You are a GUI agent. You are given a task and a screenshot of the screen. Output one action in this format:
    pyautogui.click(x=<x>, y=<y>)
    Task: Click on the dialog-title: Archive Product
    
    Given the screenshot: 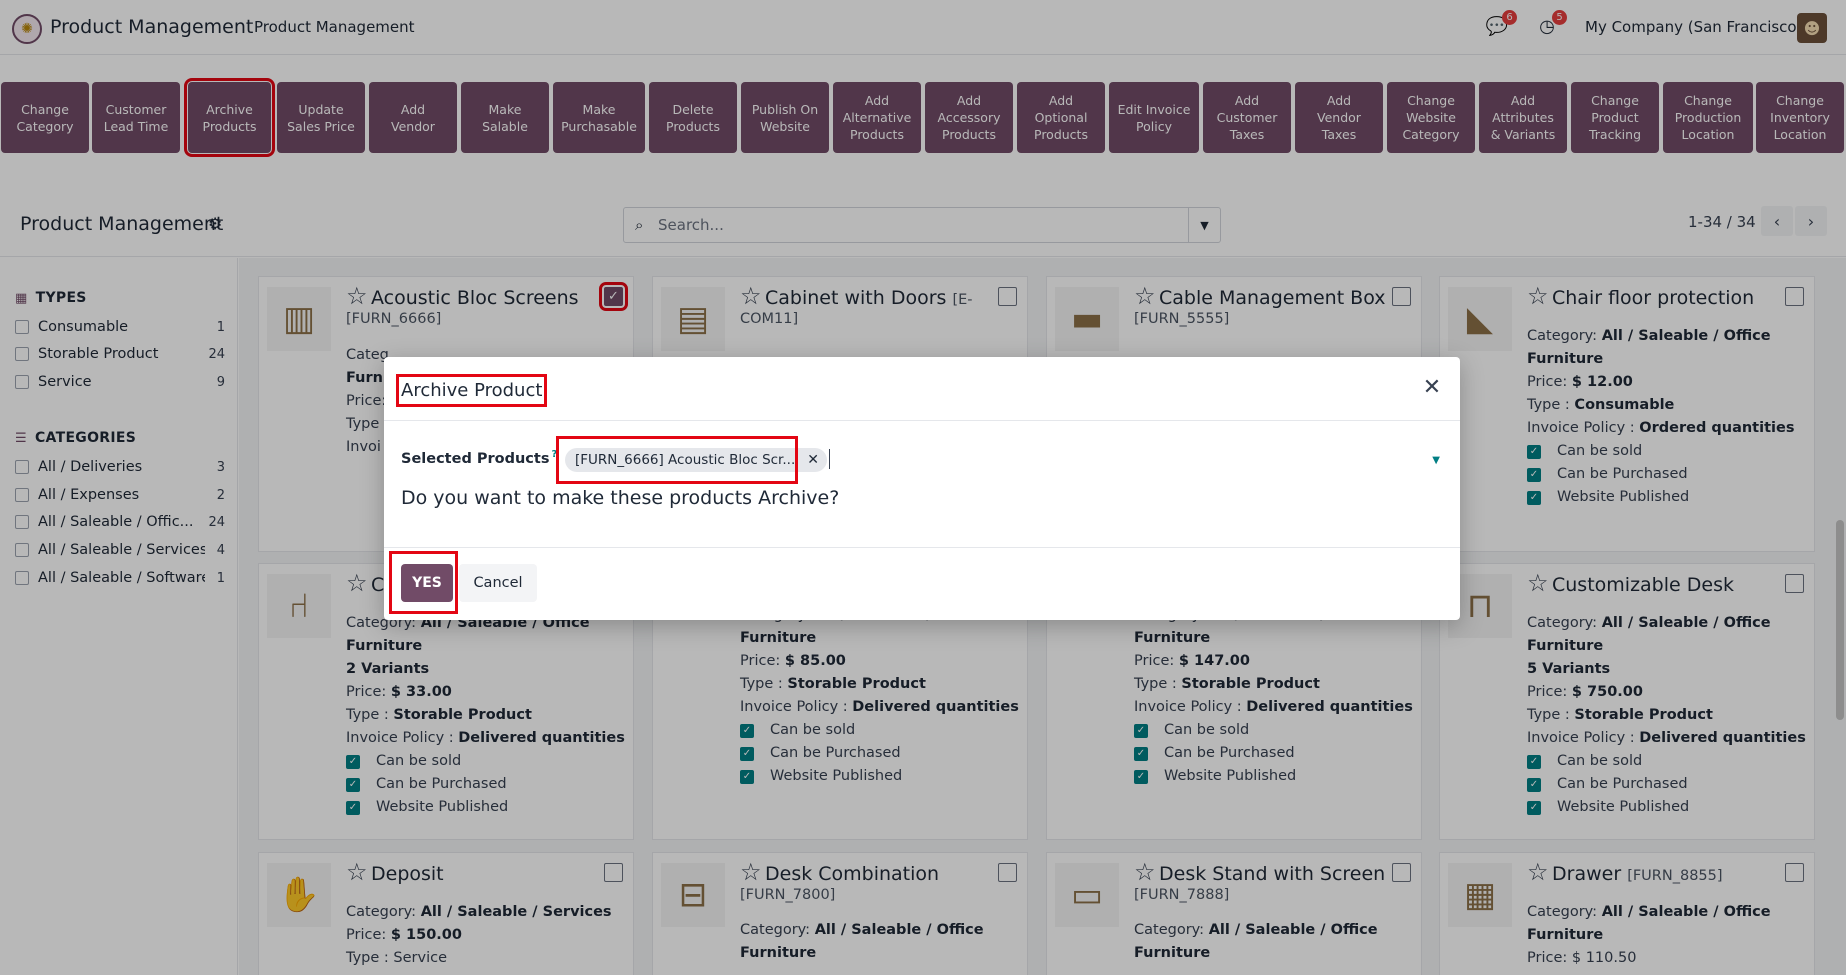 What is the action you would take?
    pyautogui.click(x=471, y=390)
    